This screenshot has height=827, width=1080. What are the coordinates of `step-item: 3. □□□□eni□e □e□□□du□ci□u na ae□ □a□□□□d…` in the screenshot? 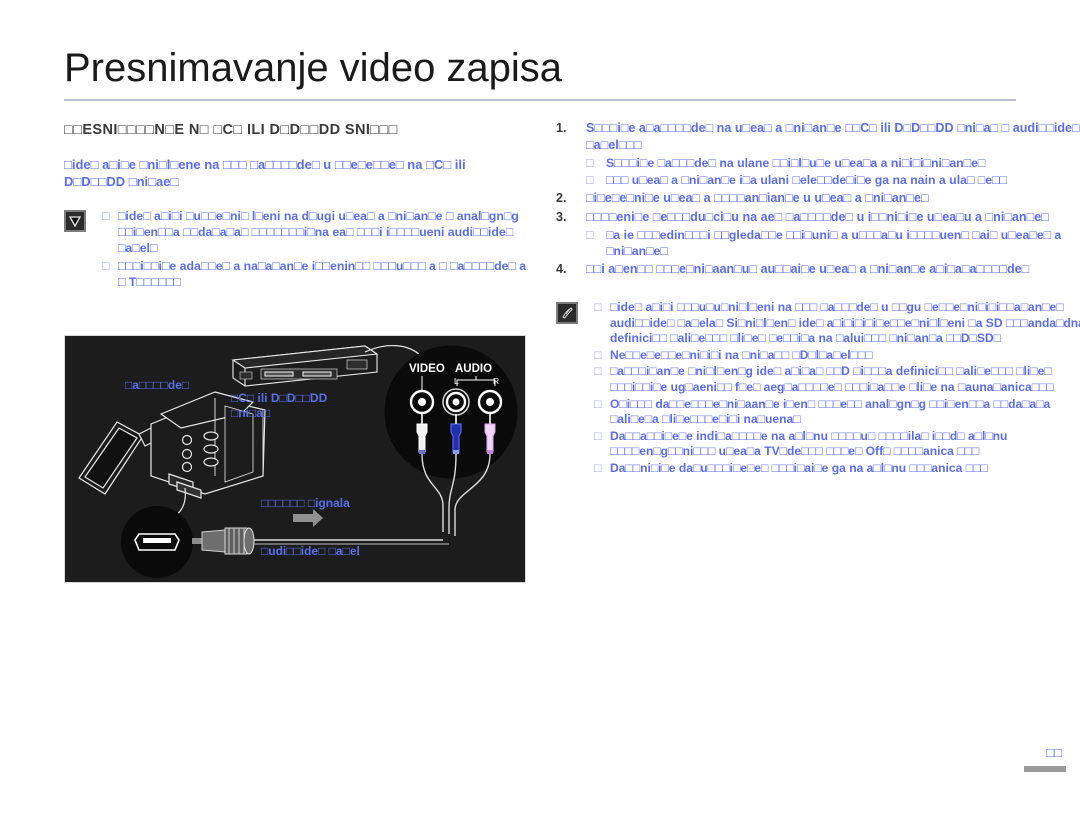 It's located at (818, 234).